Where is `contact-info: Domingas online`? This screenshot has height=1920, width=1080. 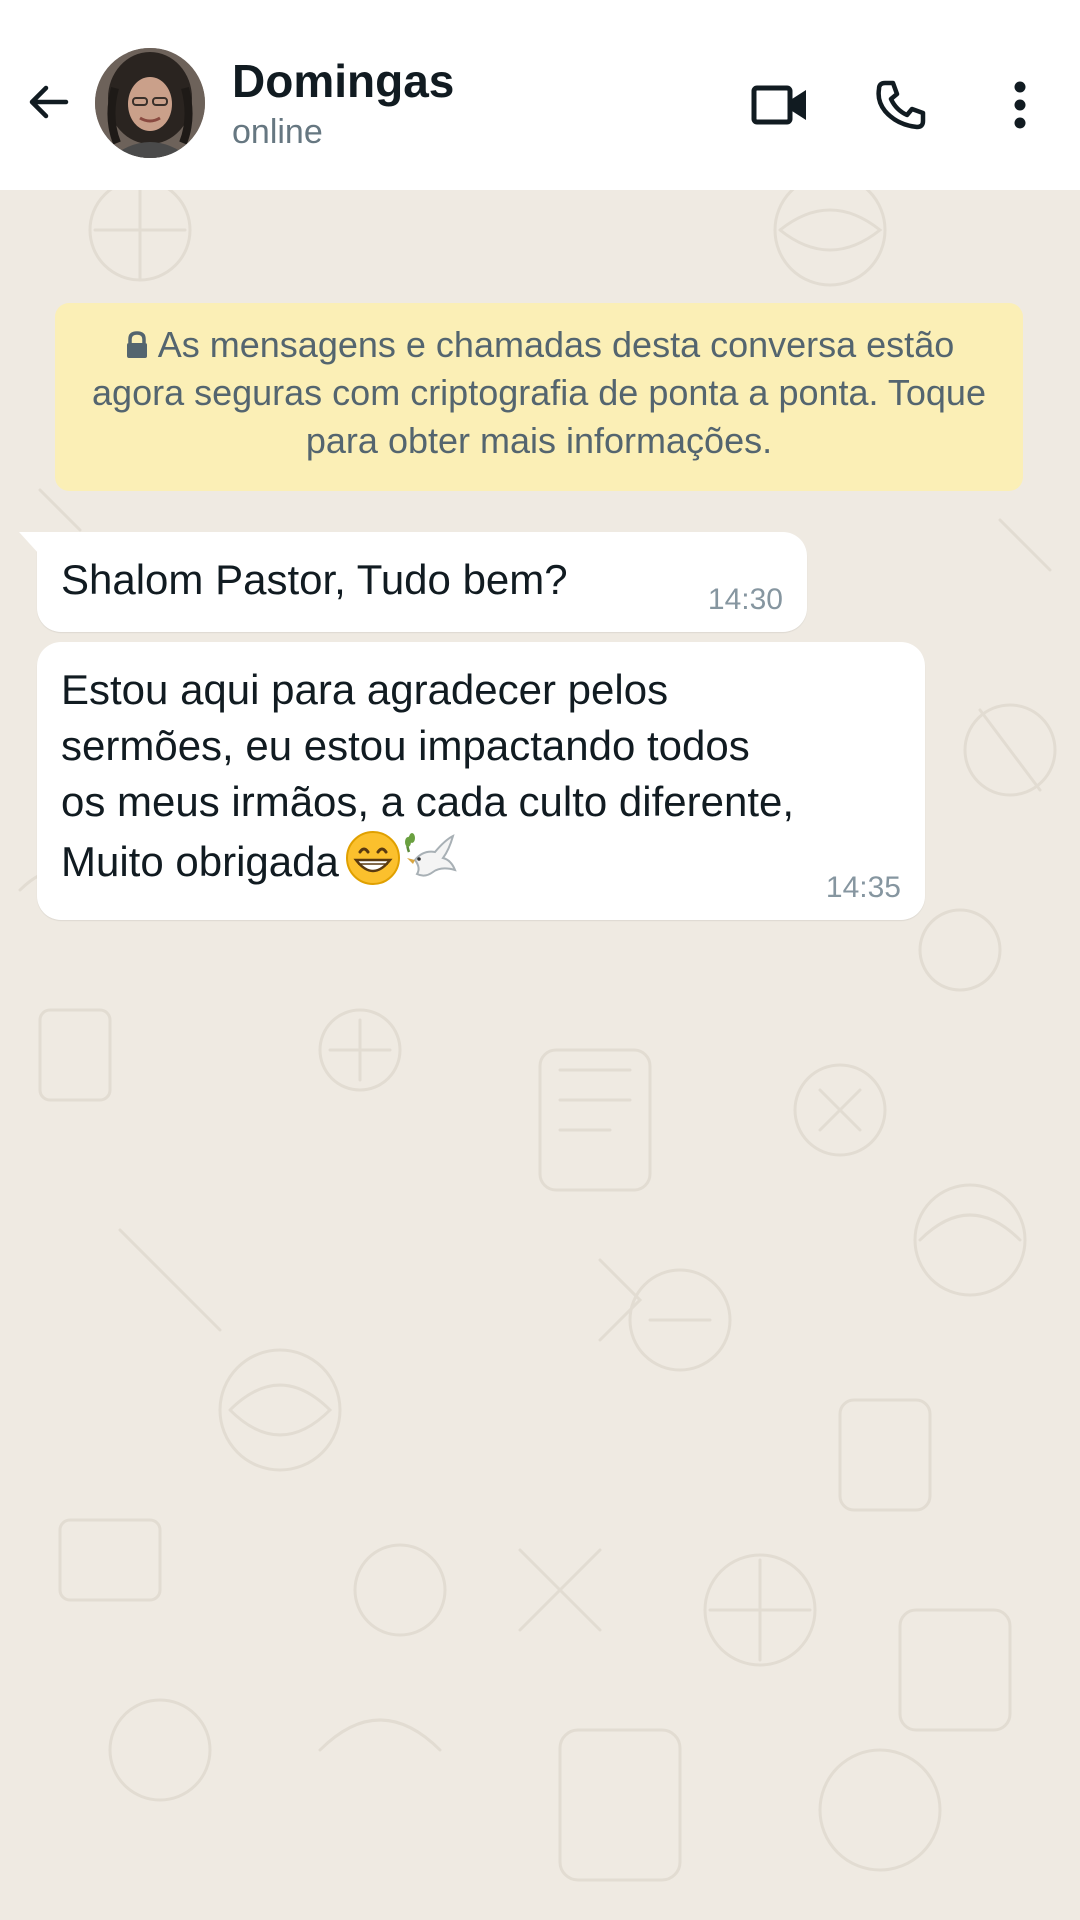
contact-info: Domingas online is located at coordinates (343, 103).